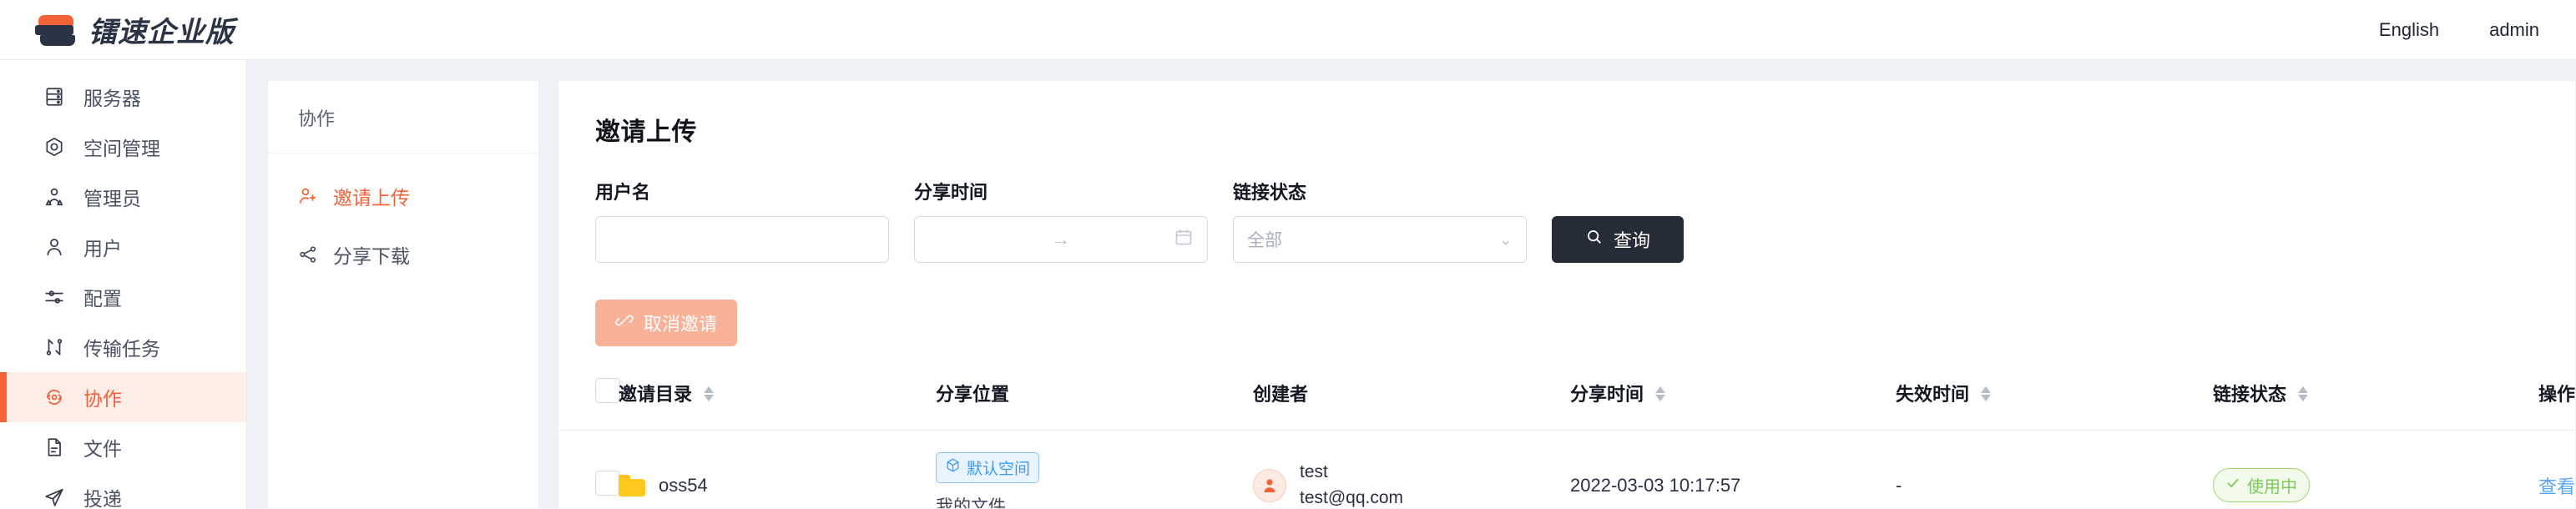 The width and height of the screenshot is (2576, 509). Describe the element at coordinates (1094, 404) in the screenshot. I see `th-share-location: 分享位置` at that location.